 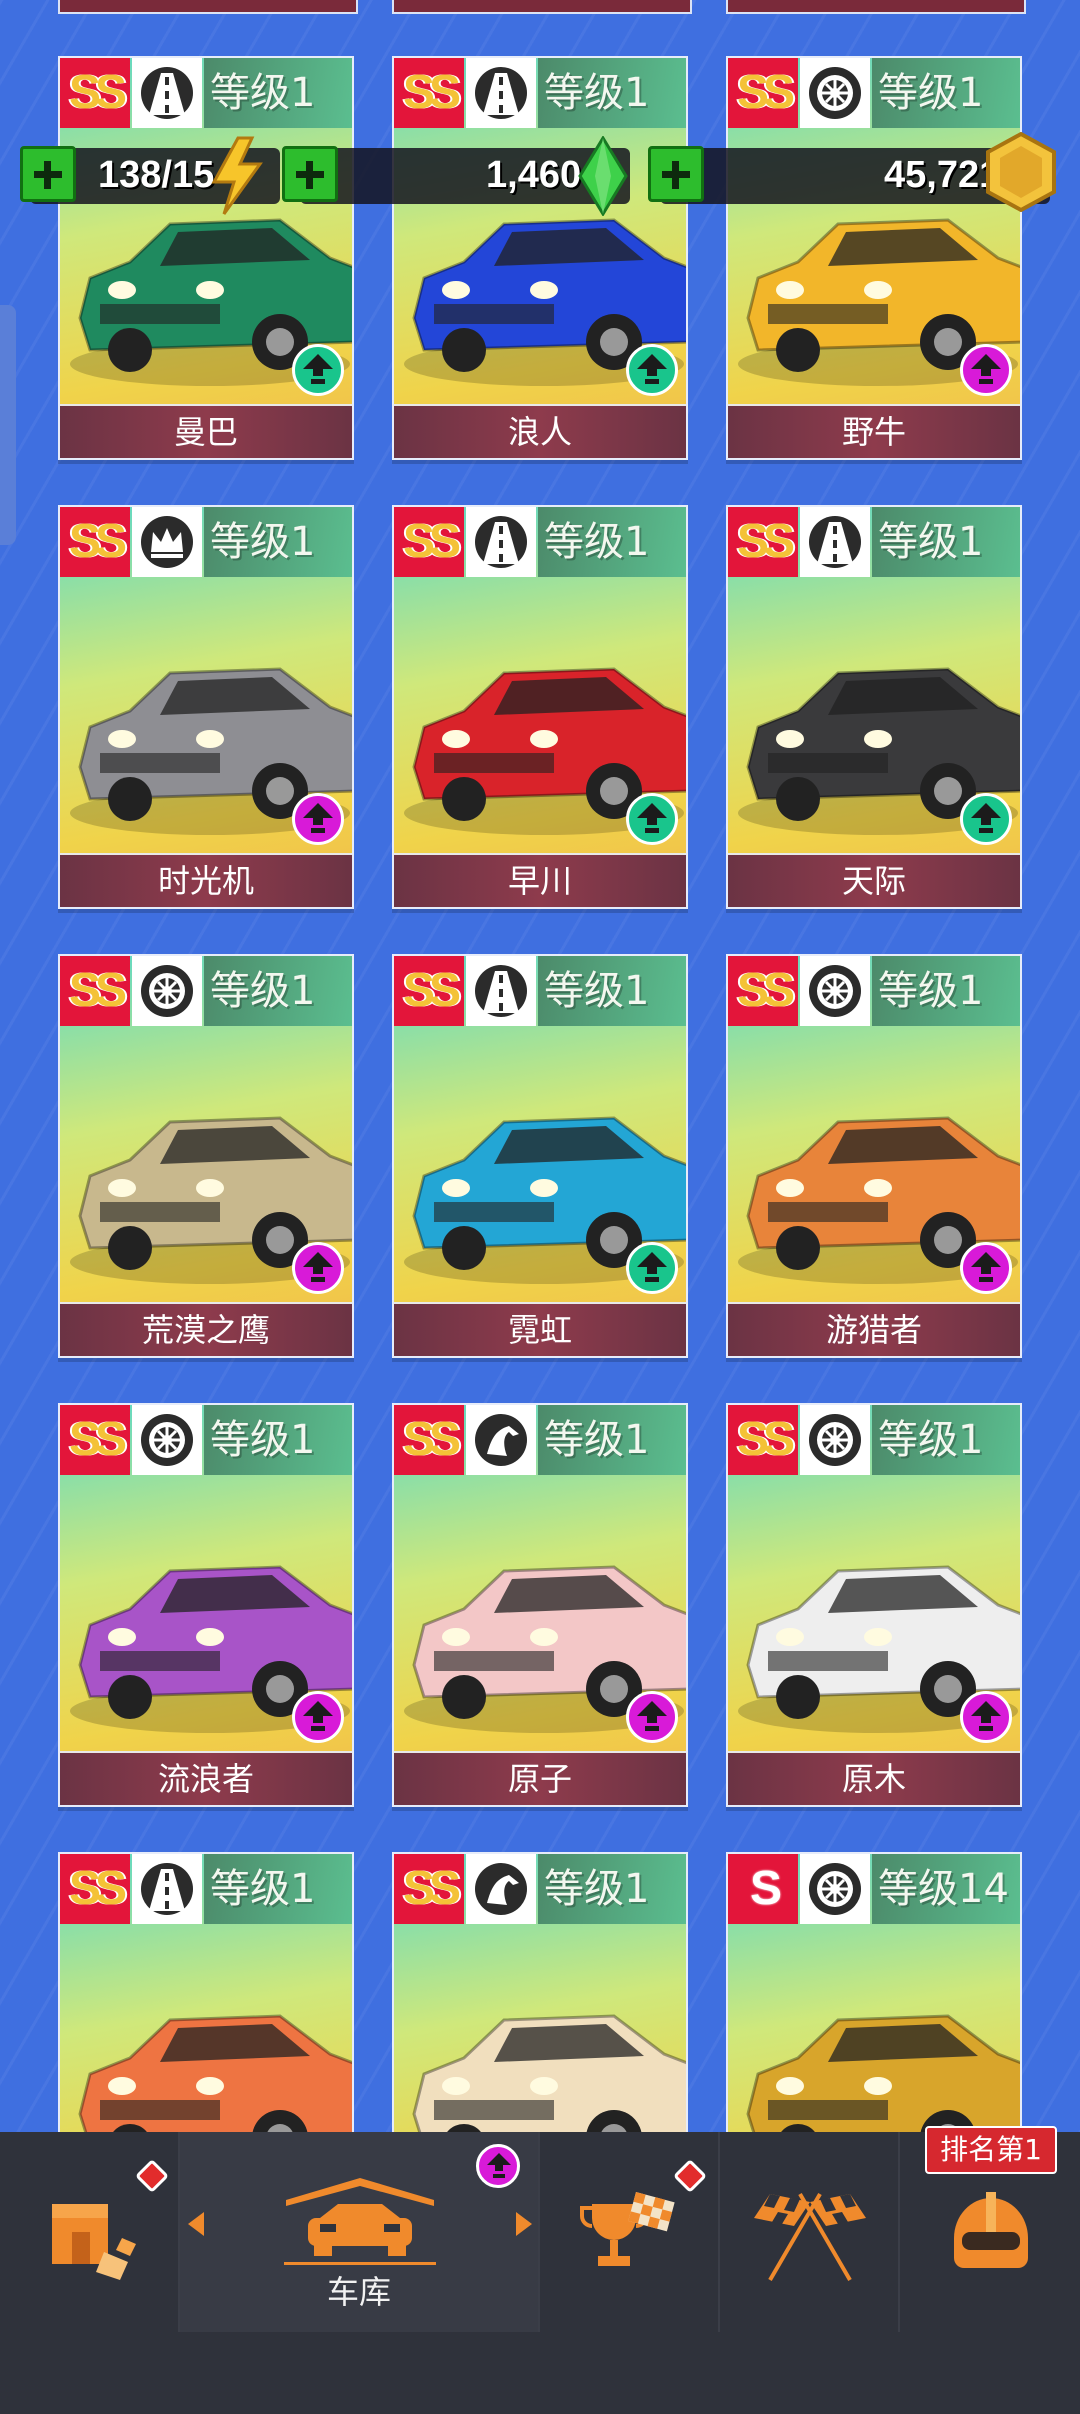 I want to click on name-bar: 游猎者, so click(x=874, y=1329).